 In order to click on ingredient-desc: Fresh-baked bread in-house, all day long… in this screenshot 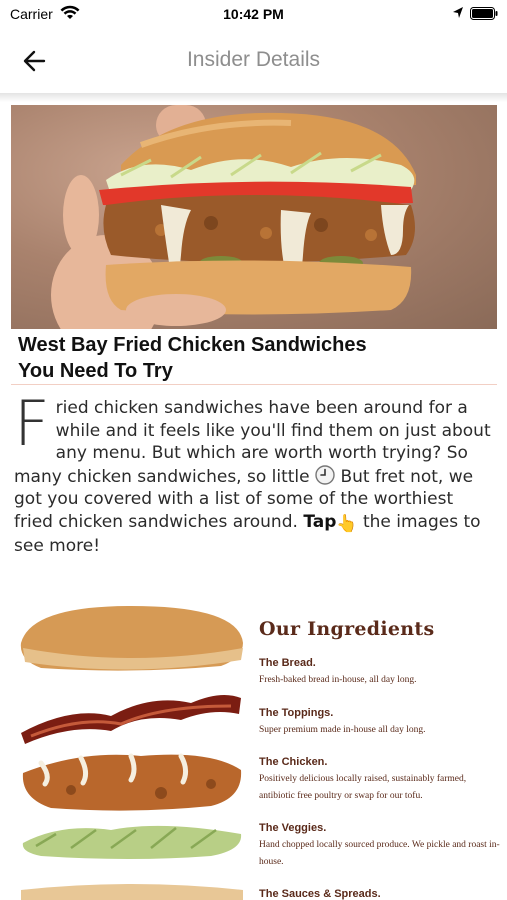, I will do `click(338, 680)`.